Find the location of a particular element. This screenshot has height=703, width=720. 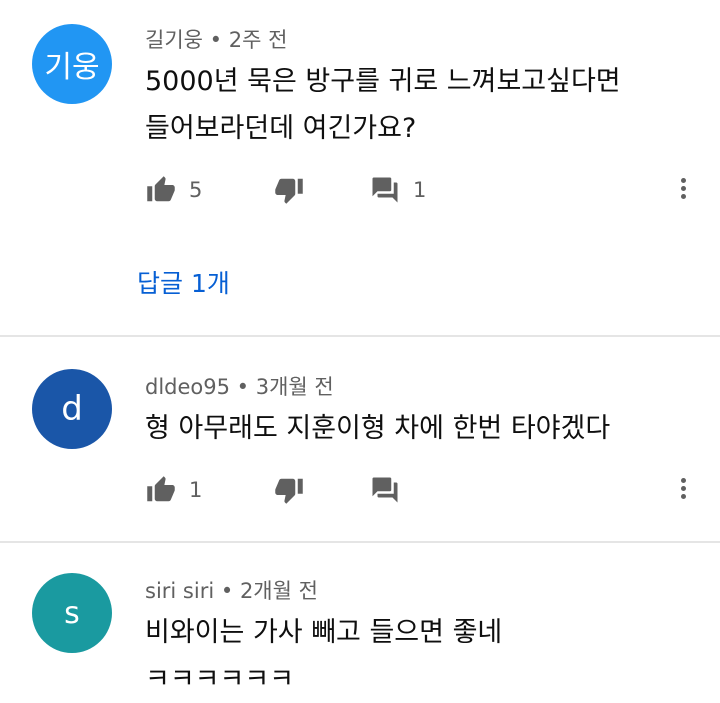

reply-count: 1 is located at coordinates (420, 190).